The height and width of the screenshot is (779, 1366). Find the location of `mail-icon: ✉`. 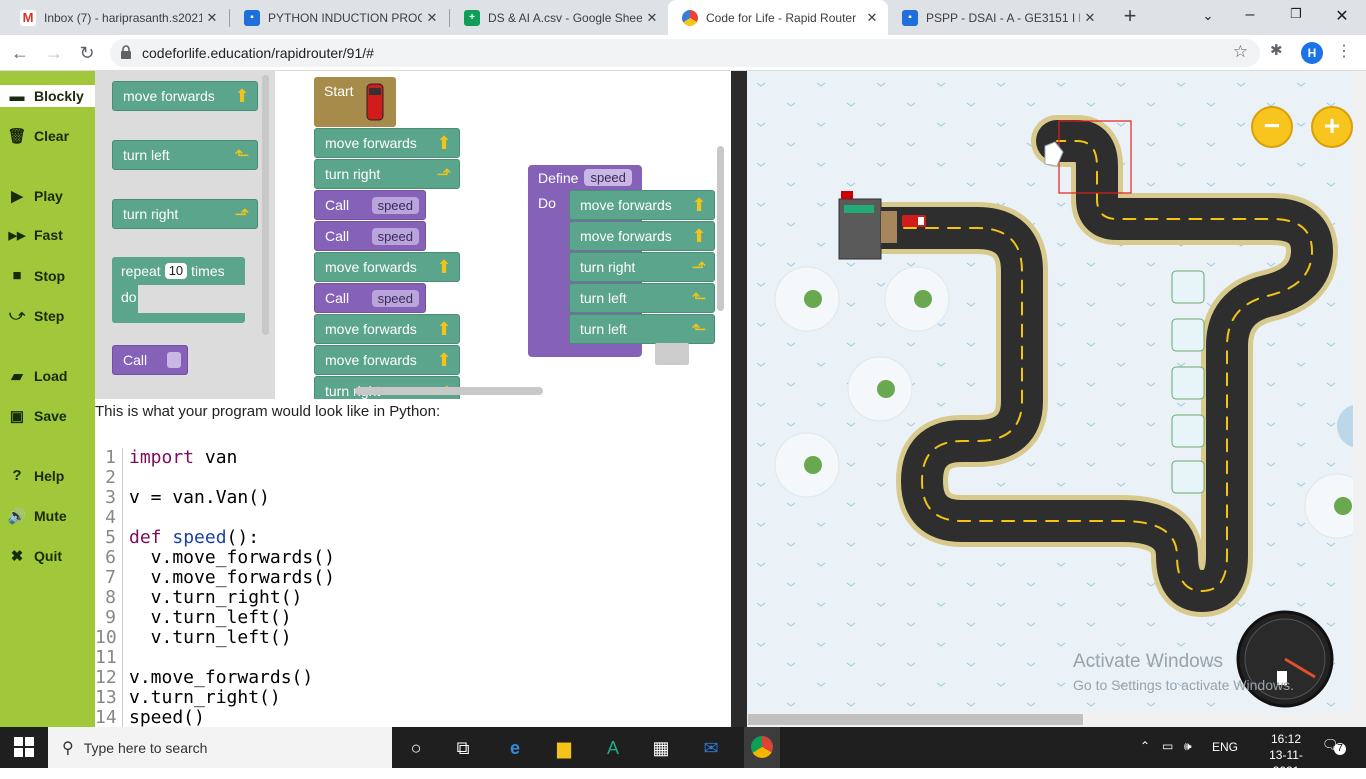

mail-icon: ✉ is located at coordinates (711, 748).